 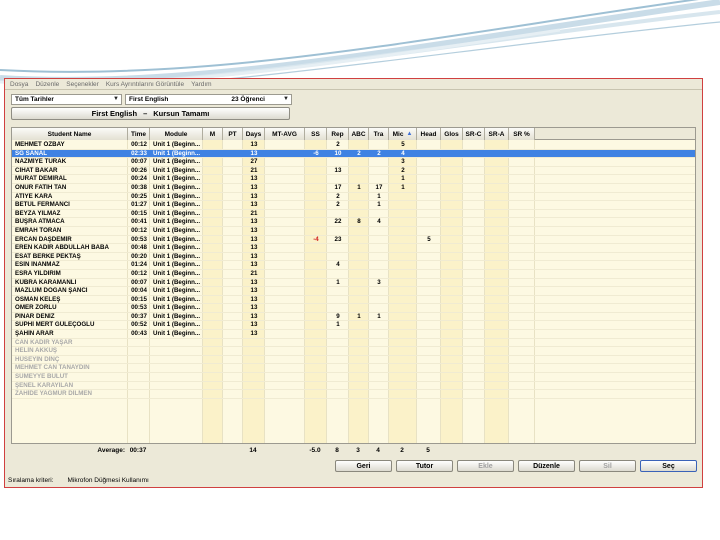 I want to click on table-row: ŞENEL KARAYILAN, so click(x=353, y=386).